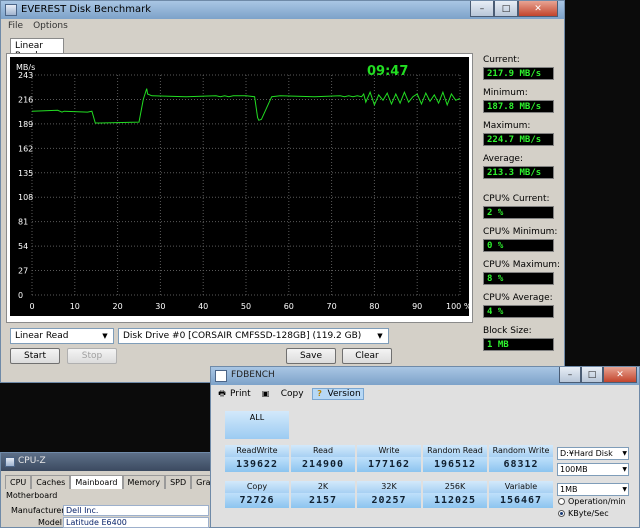 The height and width of the screenshot is (528, 640). I want to click on 32k-cell: 32K 20257, so click(389, 494).